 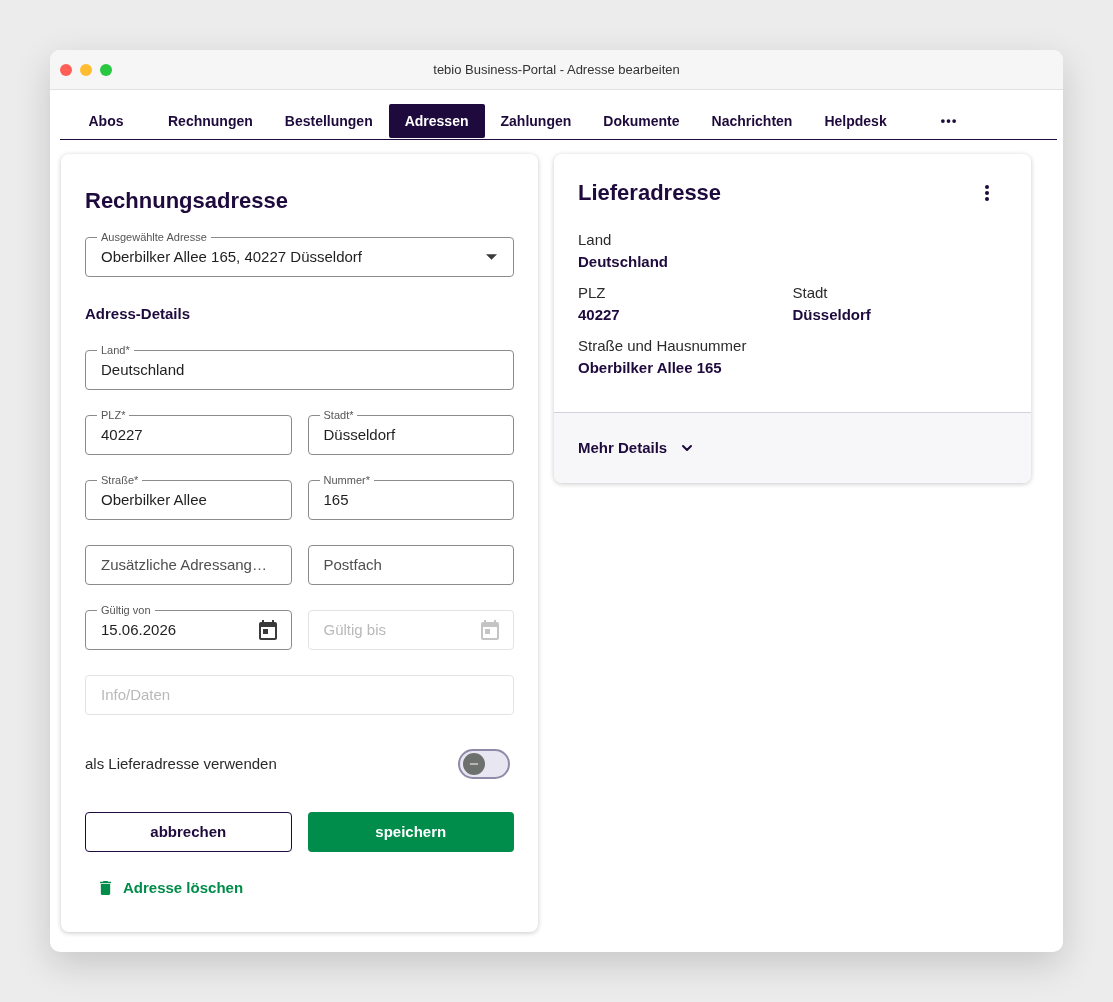 What do you see at coordinates (949, 121) in the screenshot?
I see `more-dots-icon` at bounding box center [949, 121].